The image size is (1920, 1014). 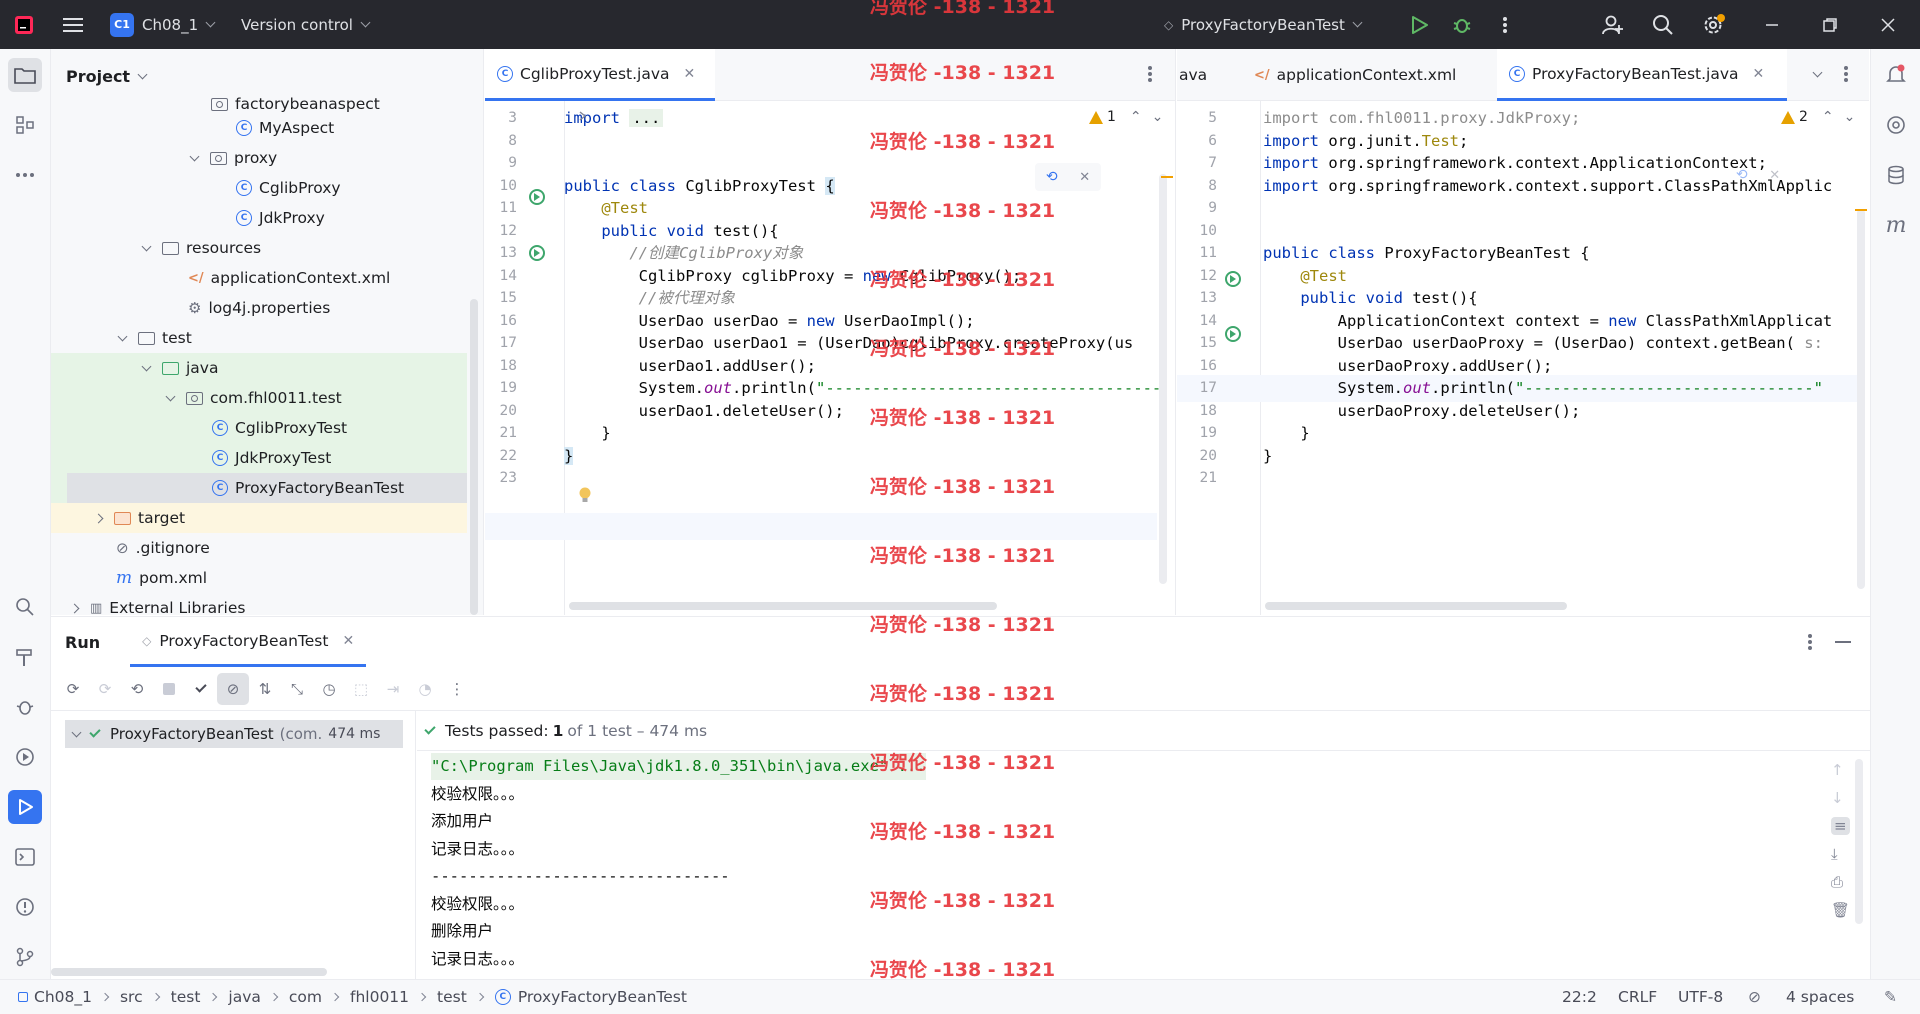 What do you see at coordinates (25, 125) in the screenshot?
I see `structure-tool-icon` at bounding box center [25, 125].